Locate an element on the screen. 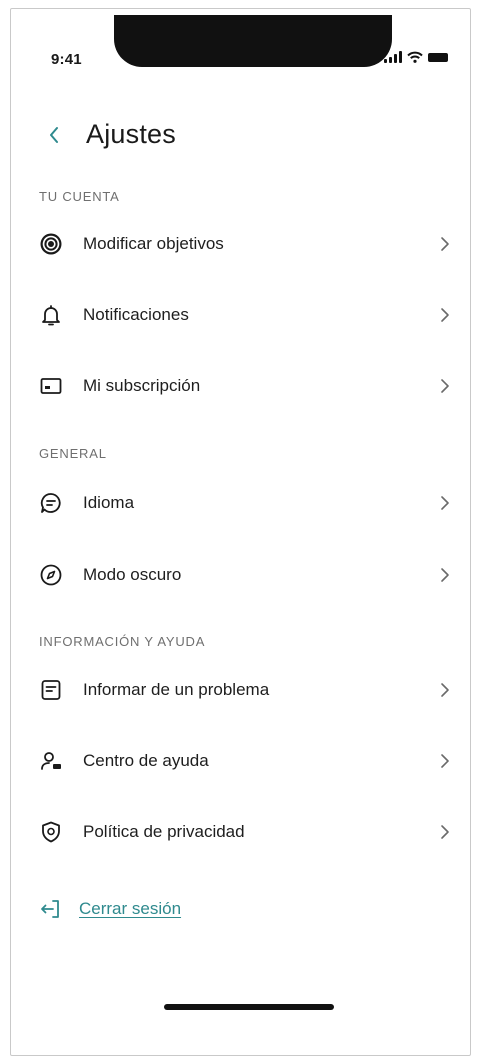 This screenshot has height=1063, width=478. settings-item-label: Idioma is located at coordinates (109, 502).